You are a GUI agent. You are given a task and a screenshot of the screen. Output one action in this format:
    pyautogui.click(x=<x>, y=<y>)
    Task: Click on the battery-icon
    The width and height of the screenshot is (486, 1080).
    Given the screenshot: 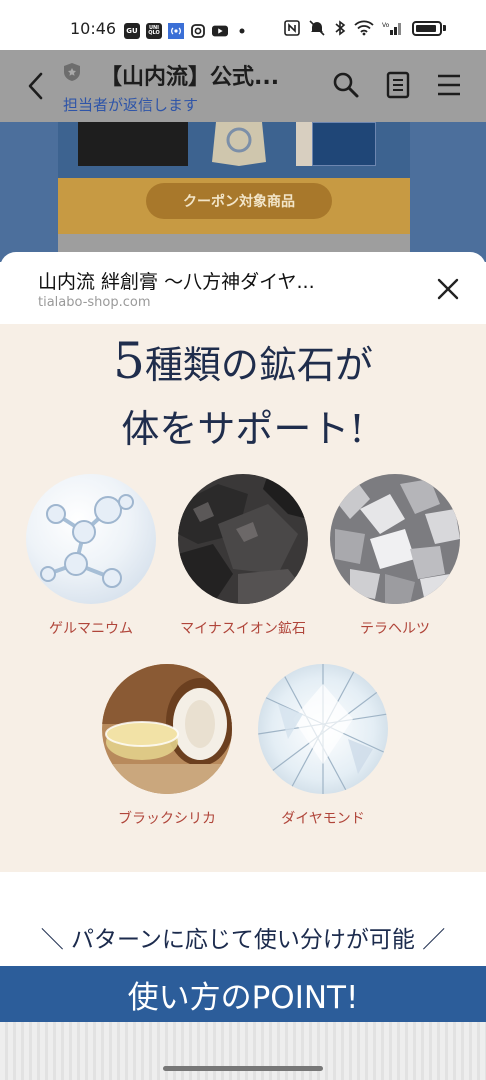 What is the action you would take?
    pyautogui.click(x=427, y=28)
    